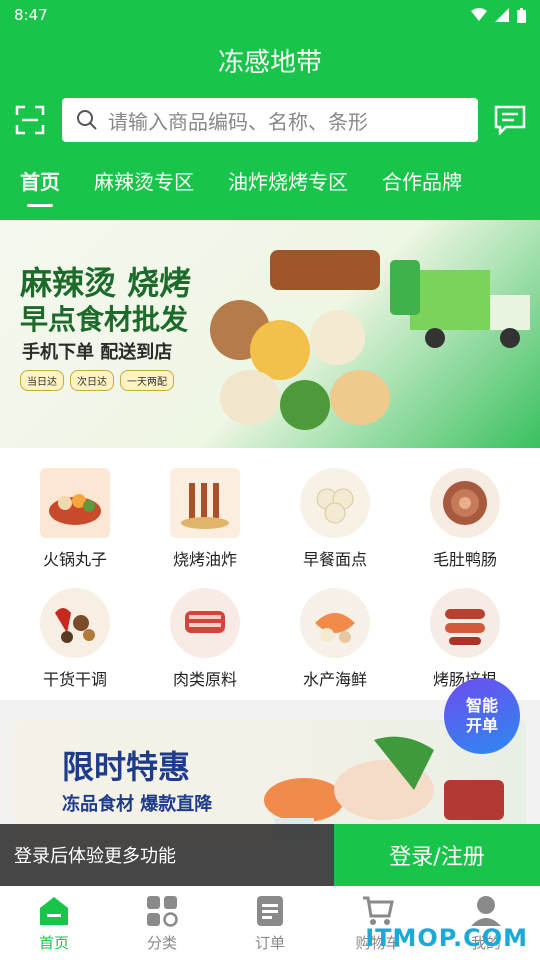 This screenshot has width=540, height=960. What do you see at coordinates (238, 121) in the screenshot?
I see `search-placeholder: 请输入商品编码、名称、条形` at bounding box center [238, 121].